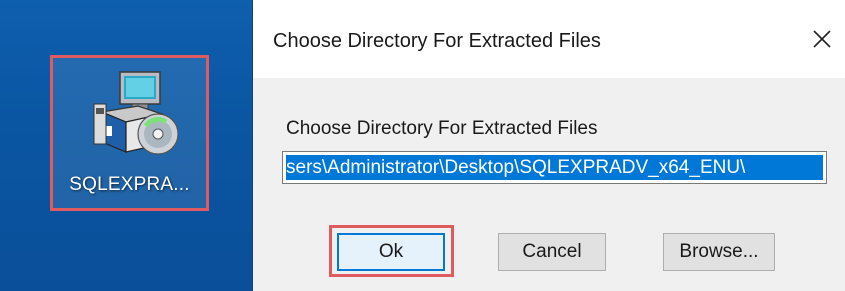  I want to click on close-icon, so click(822, 39).